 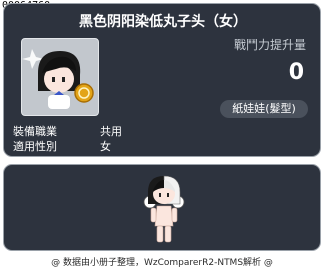 I want to click on power-increase-label: 戰鬥力提升量, so click(x=269, y=45).